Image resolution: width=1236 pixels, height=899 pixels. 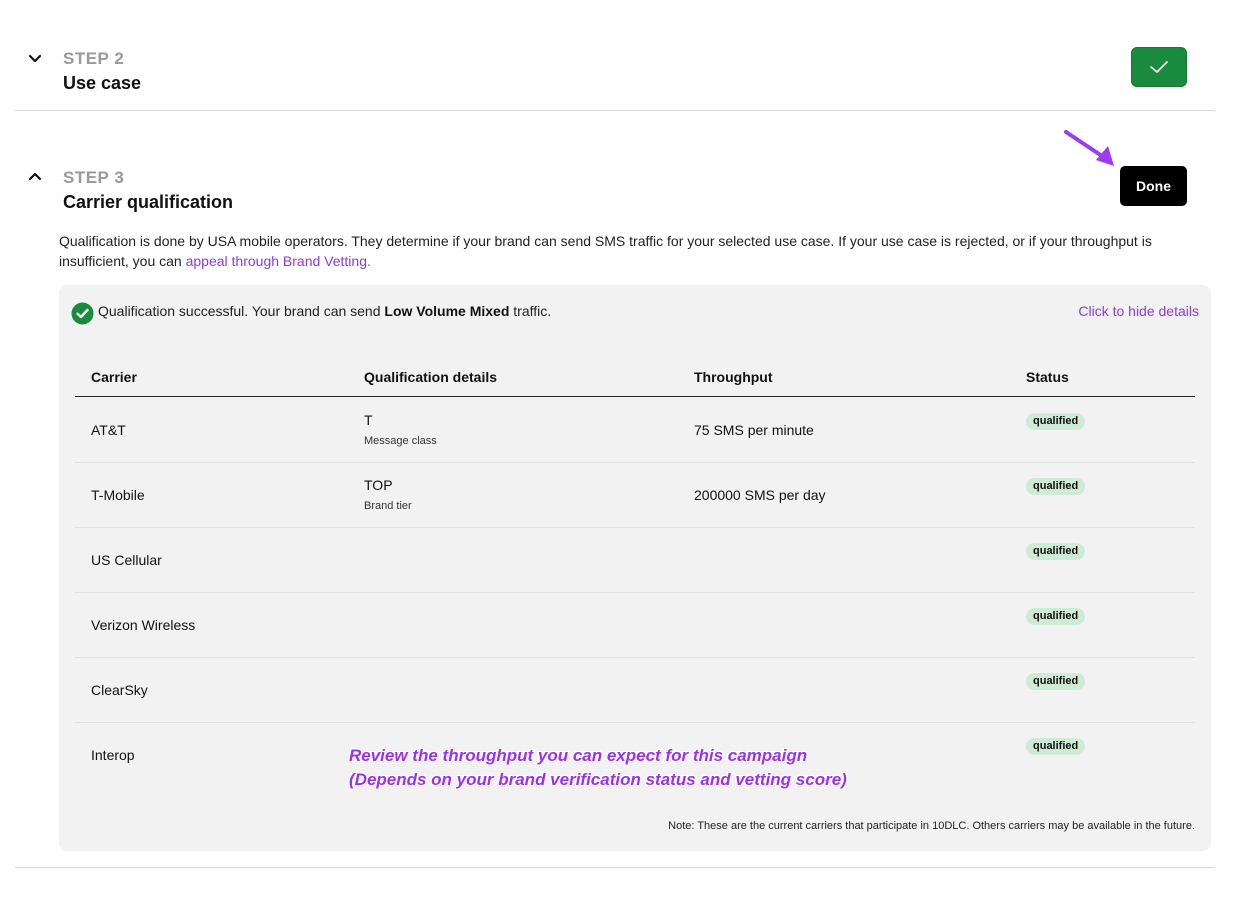 I want to click on table-row: ClearSky qualified, so click(x=635, y=690).